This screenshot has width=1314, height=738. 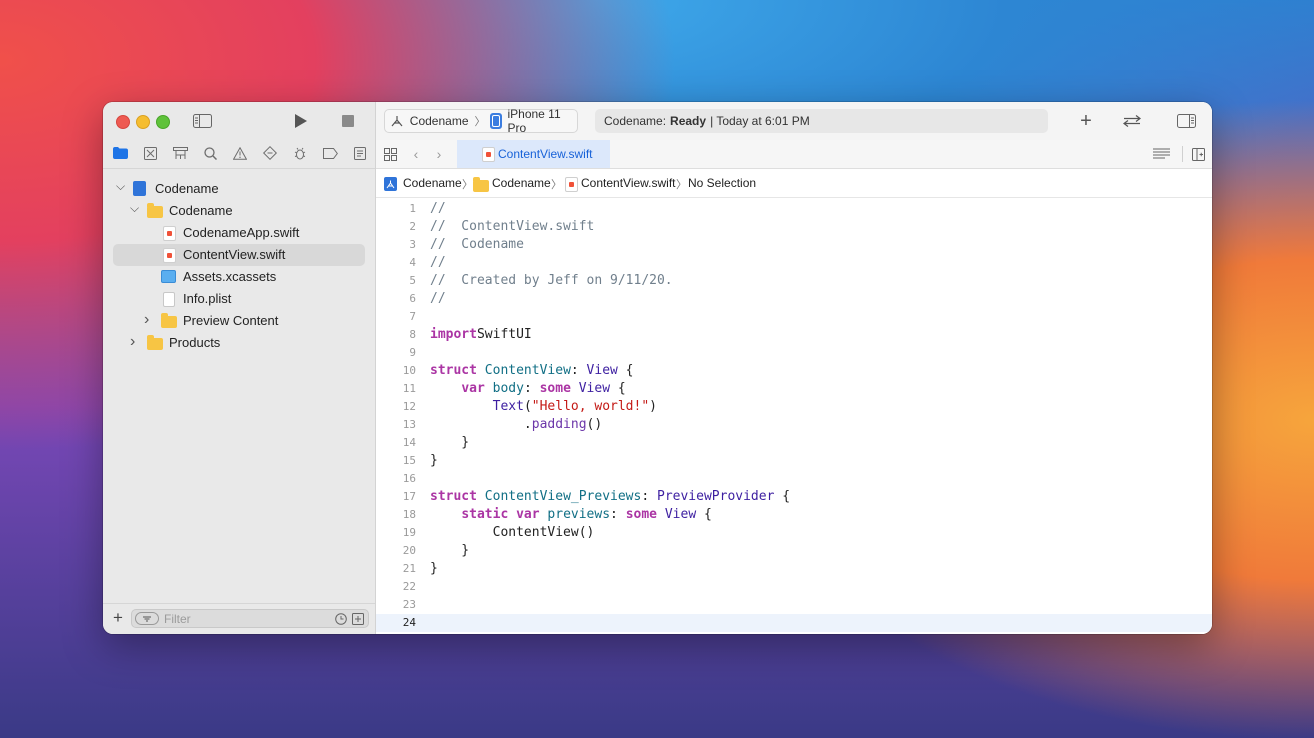 What do you see at coordinates (628, 183) in the screenshot?
I see `jump-bar-file: ContentView.swift` at bounding box center [628, 183].